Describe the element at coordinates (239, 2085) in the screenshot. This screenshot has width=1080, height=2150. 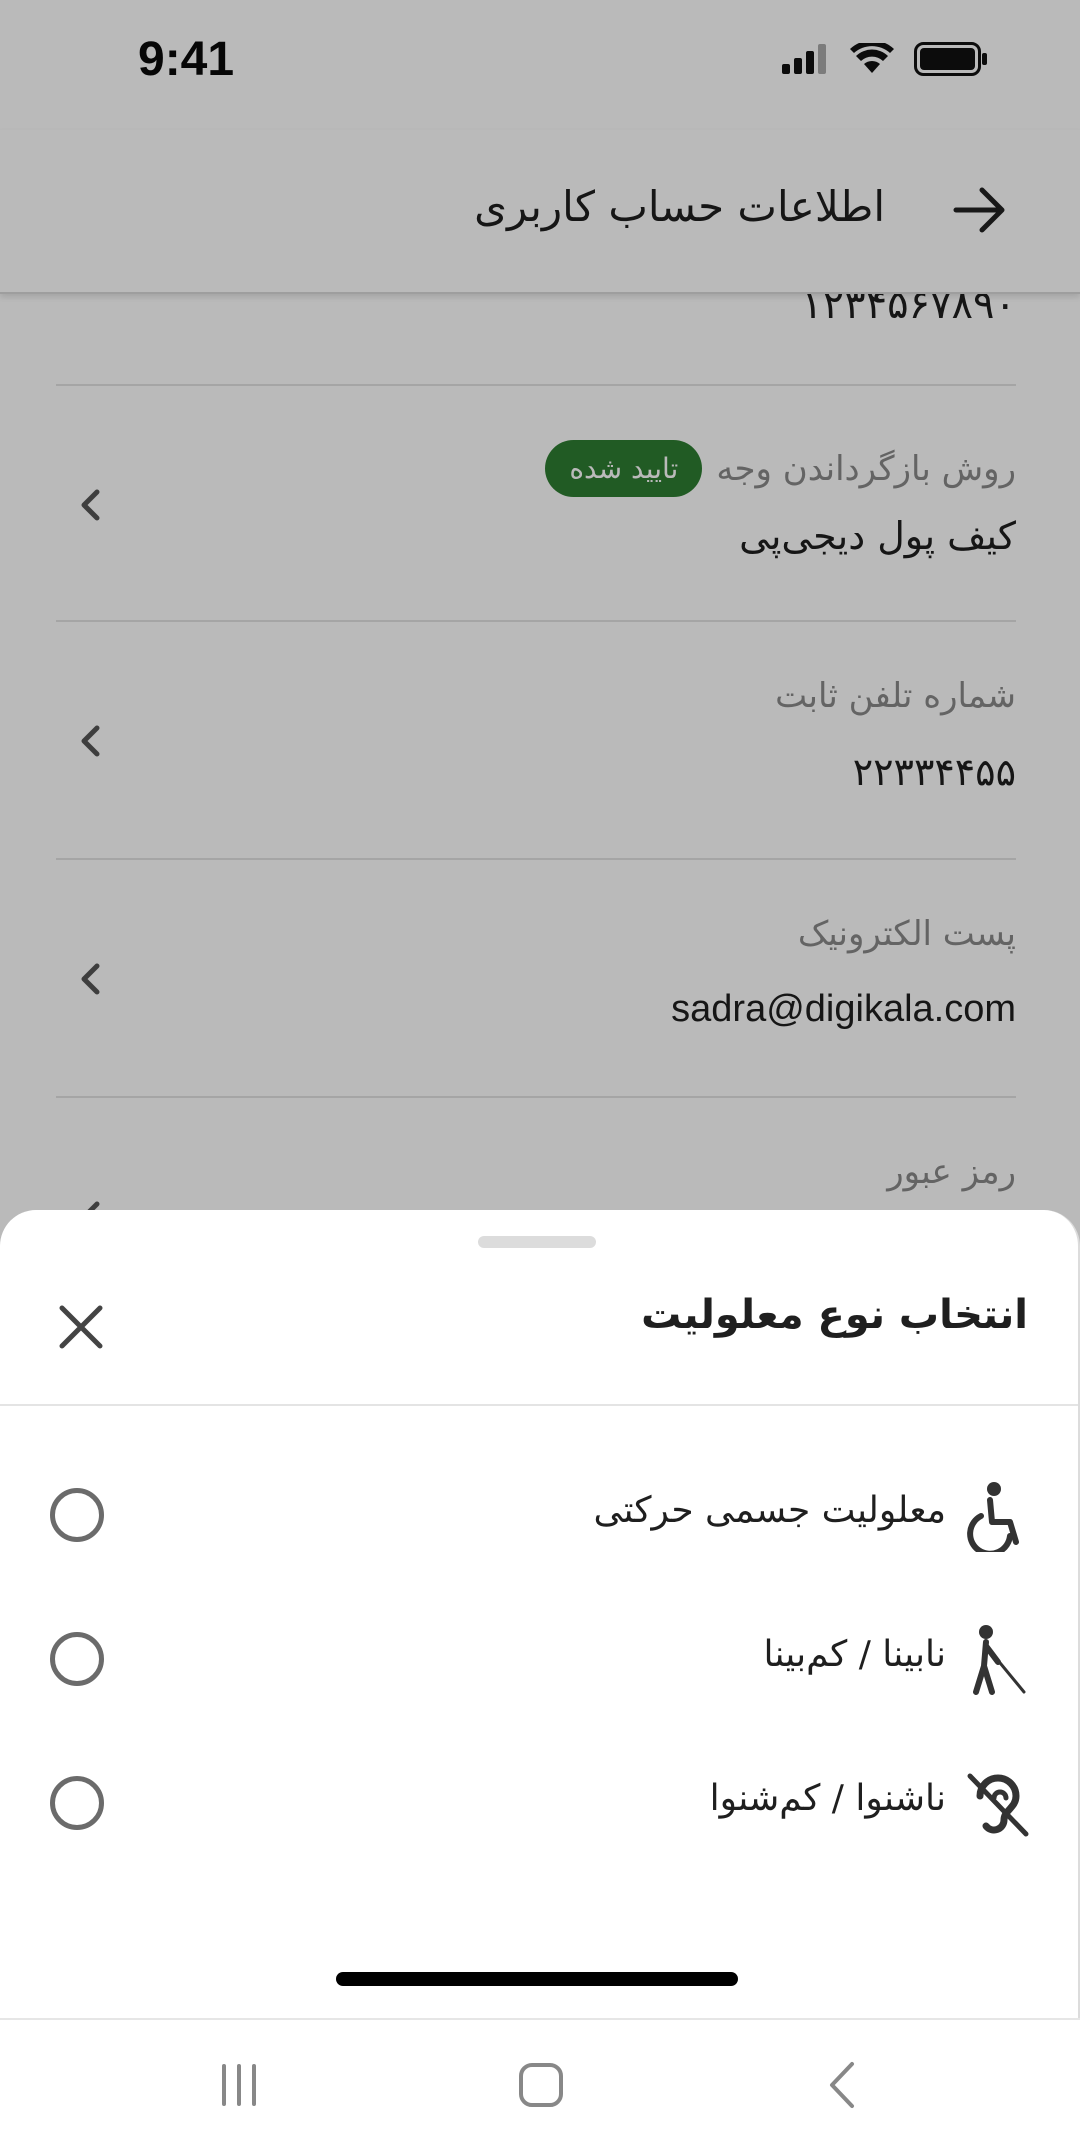
I see `recent-apps-icon` at that location.